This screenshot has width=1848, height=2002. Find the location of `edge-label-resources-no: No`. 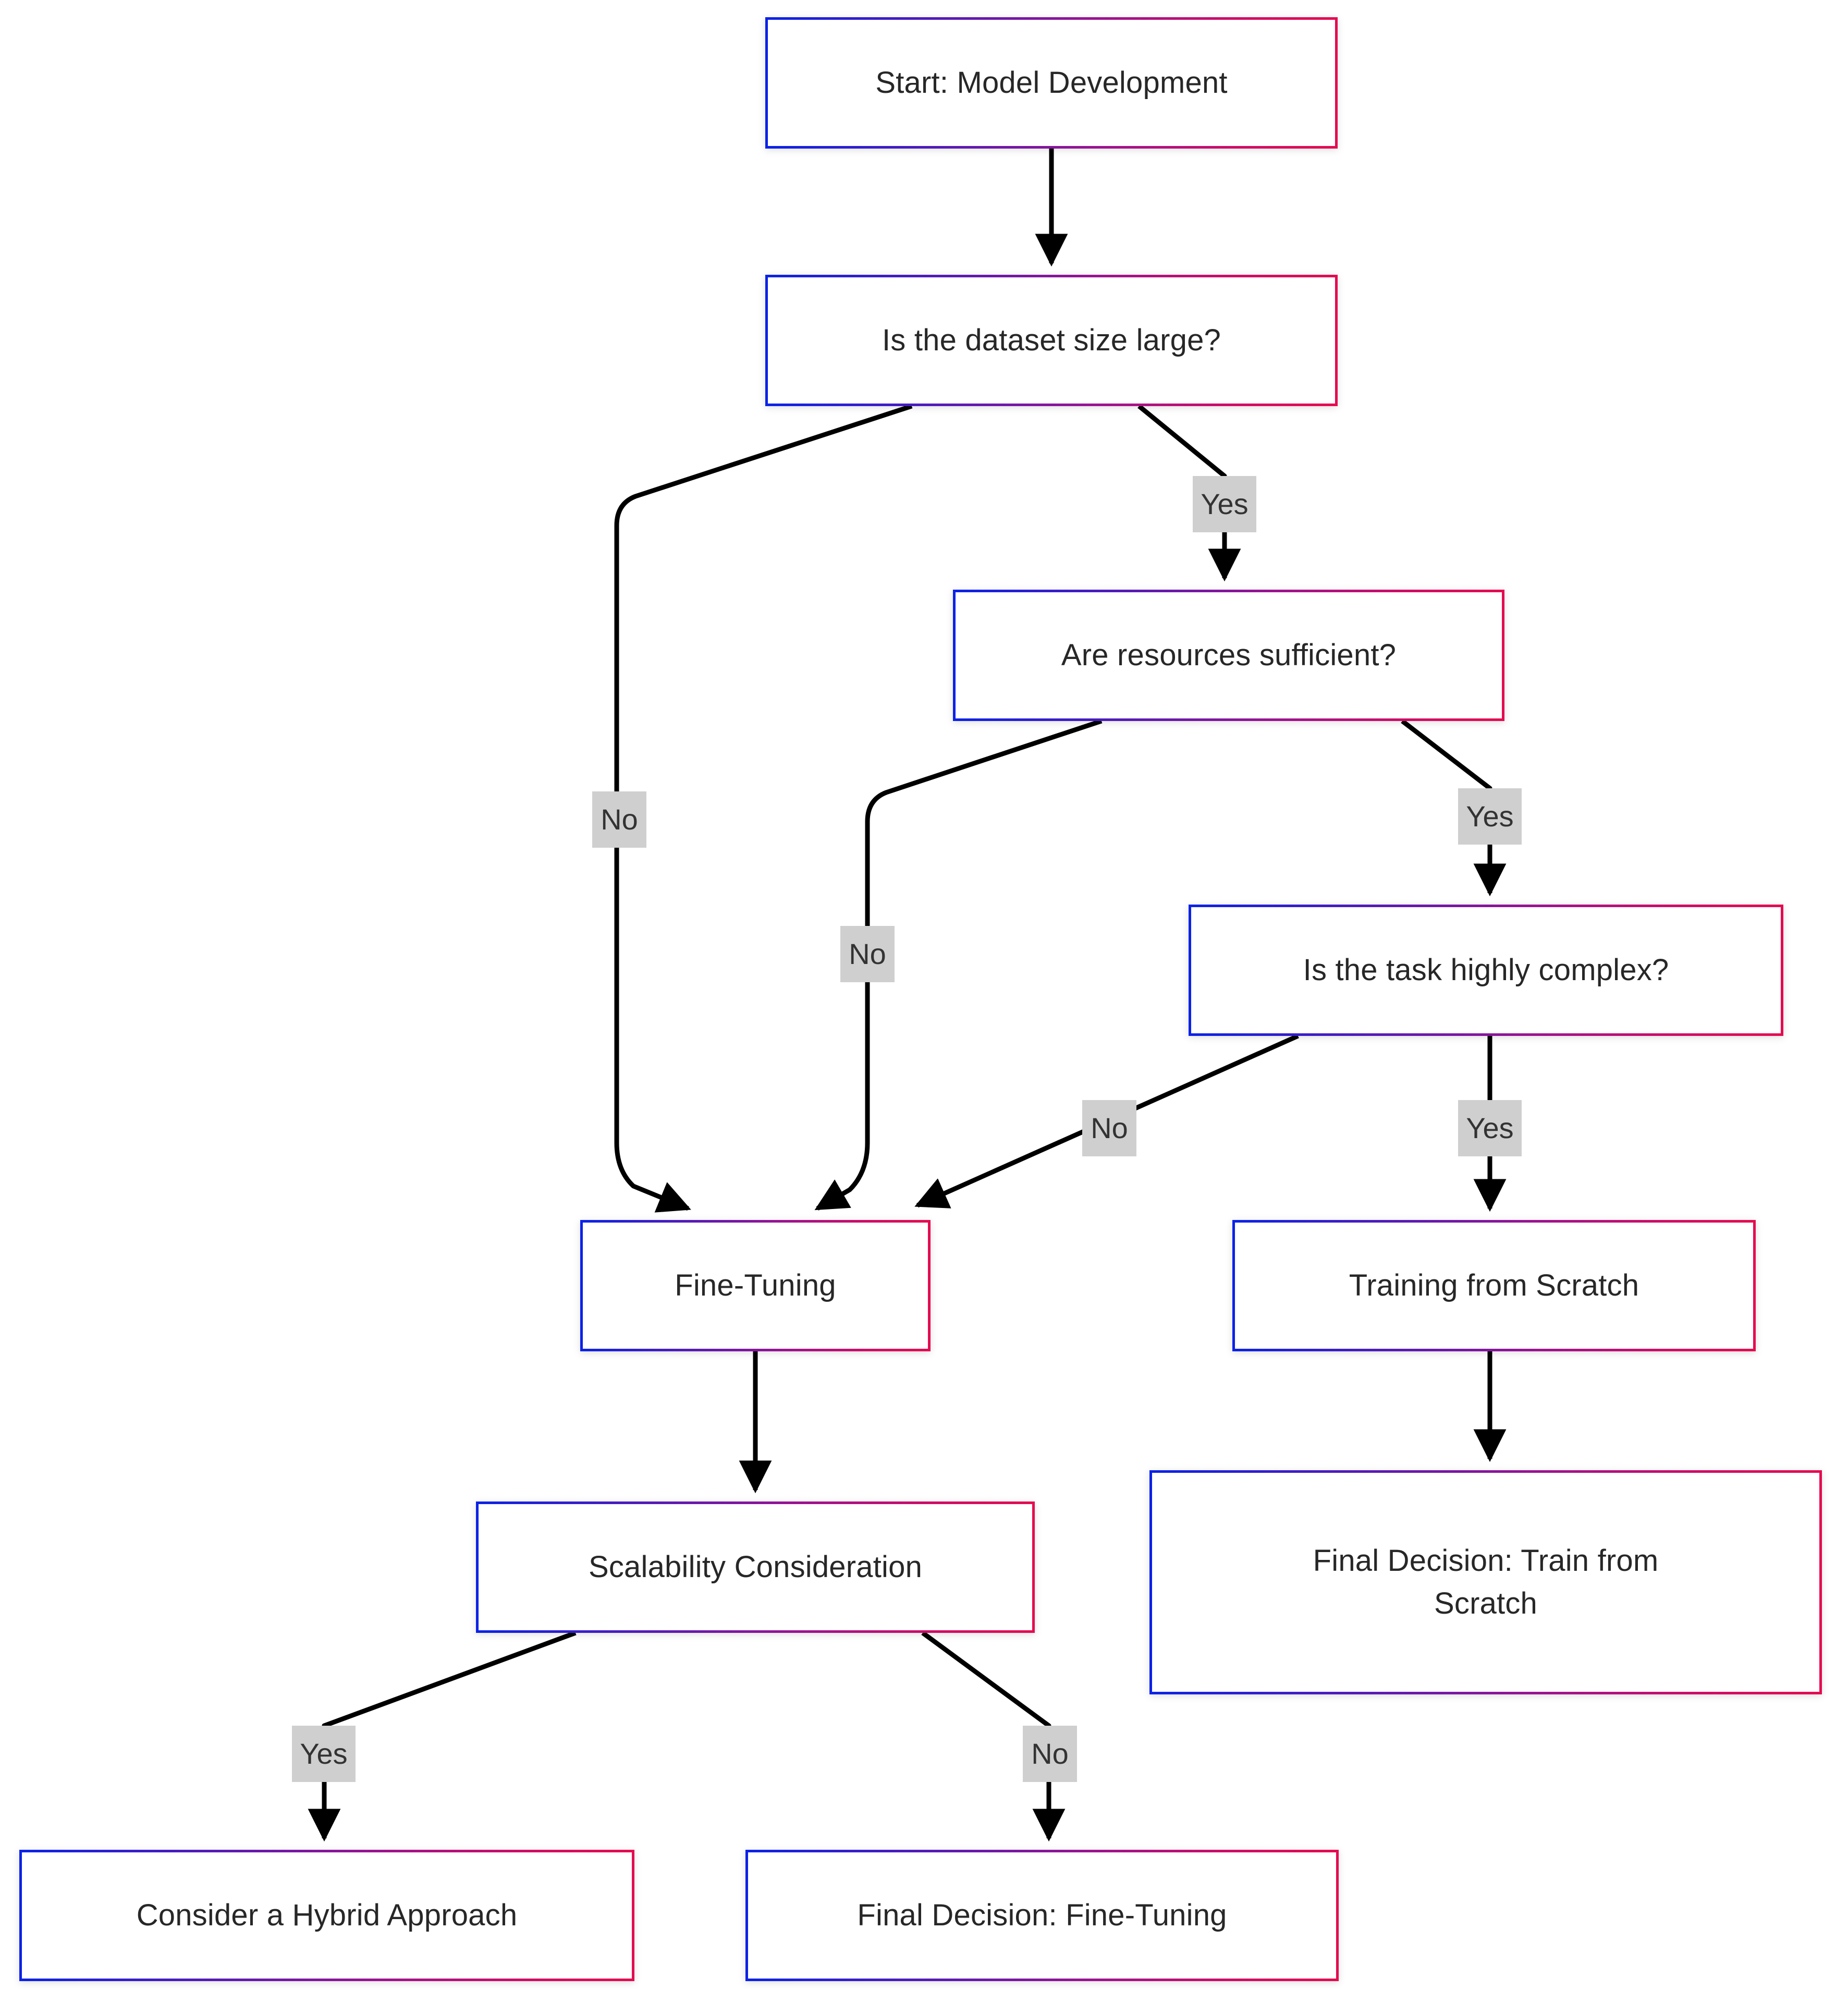

edge-label-resources-no: No is located at coordinates (867, 954).